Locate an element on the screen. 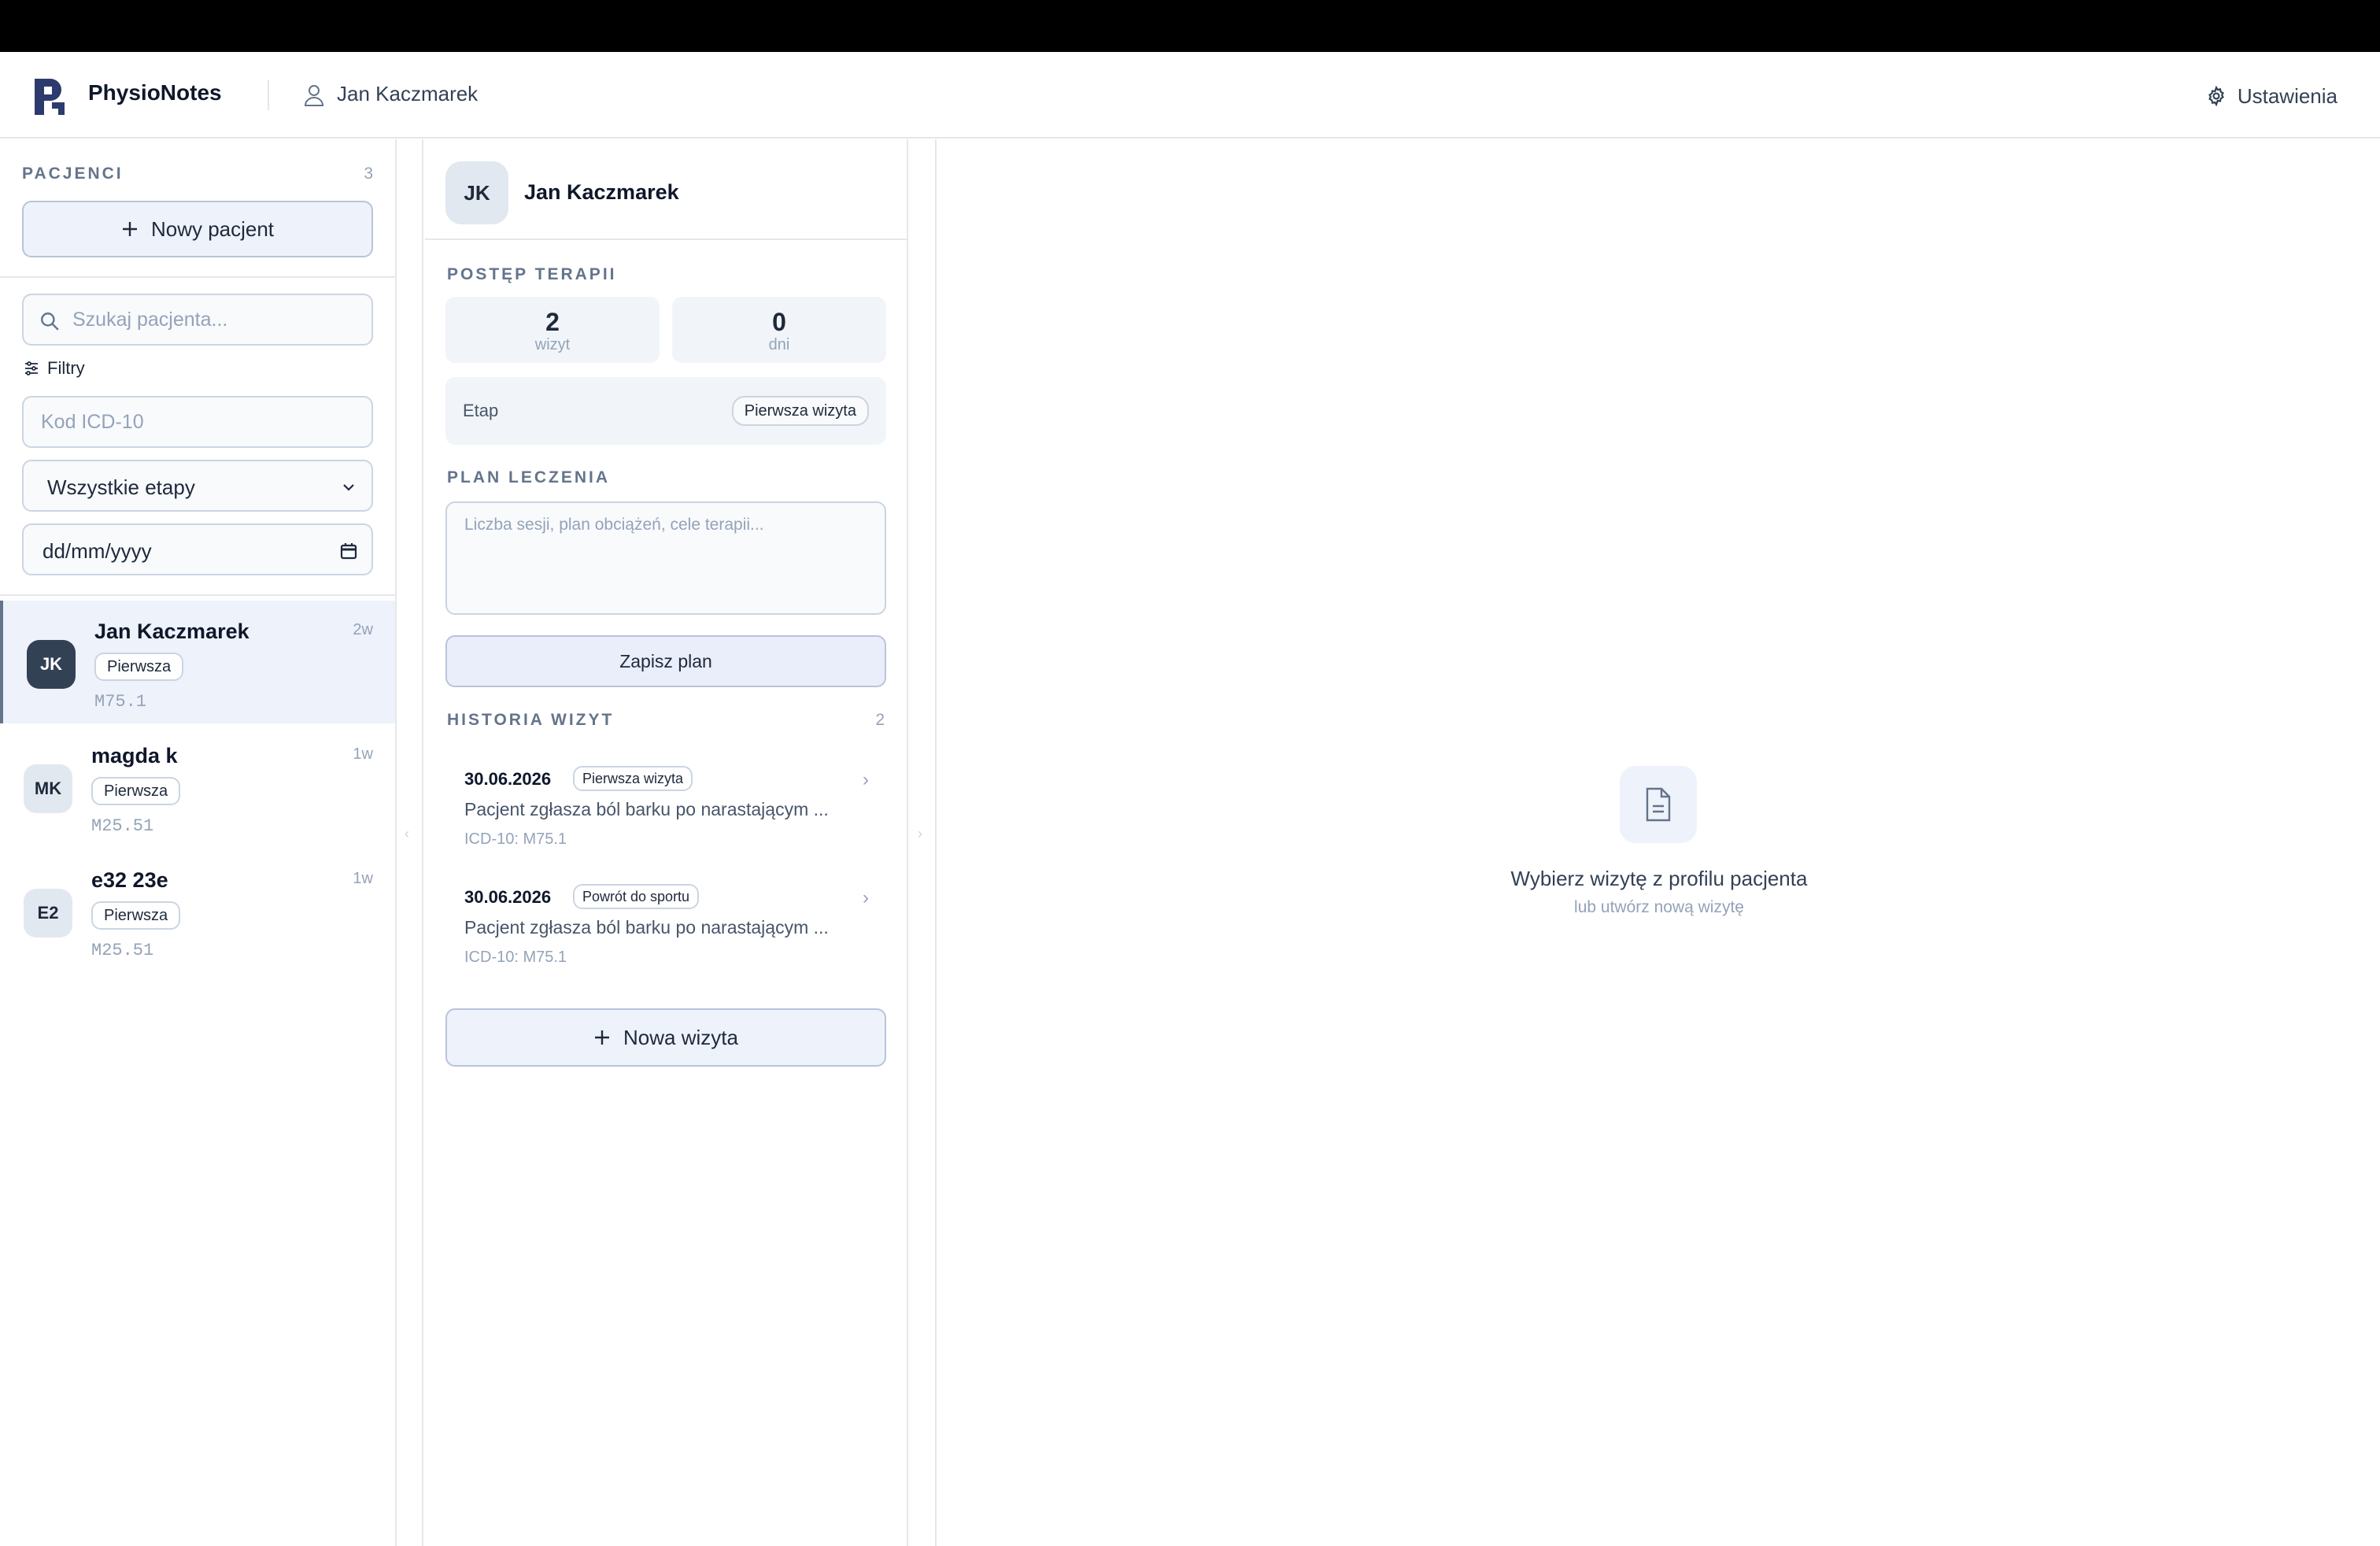 Image resolution: width=2380 pixels, height=1546 pixels. avatar: MK is located at coordinates (48, 789).